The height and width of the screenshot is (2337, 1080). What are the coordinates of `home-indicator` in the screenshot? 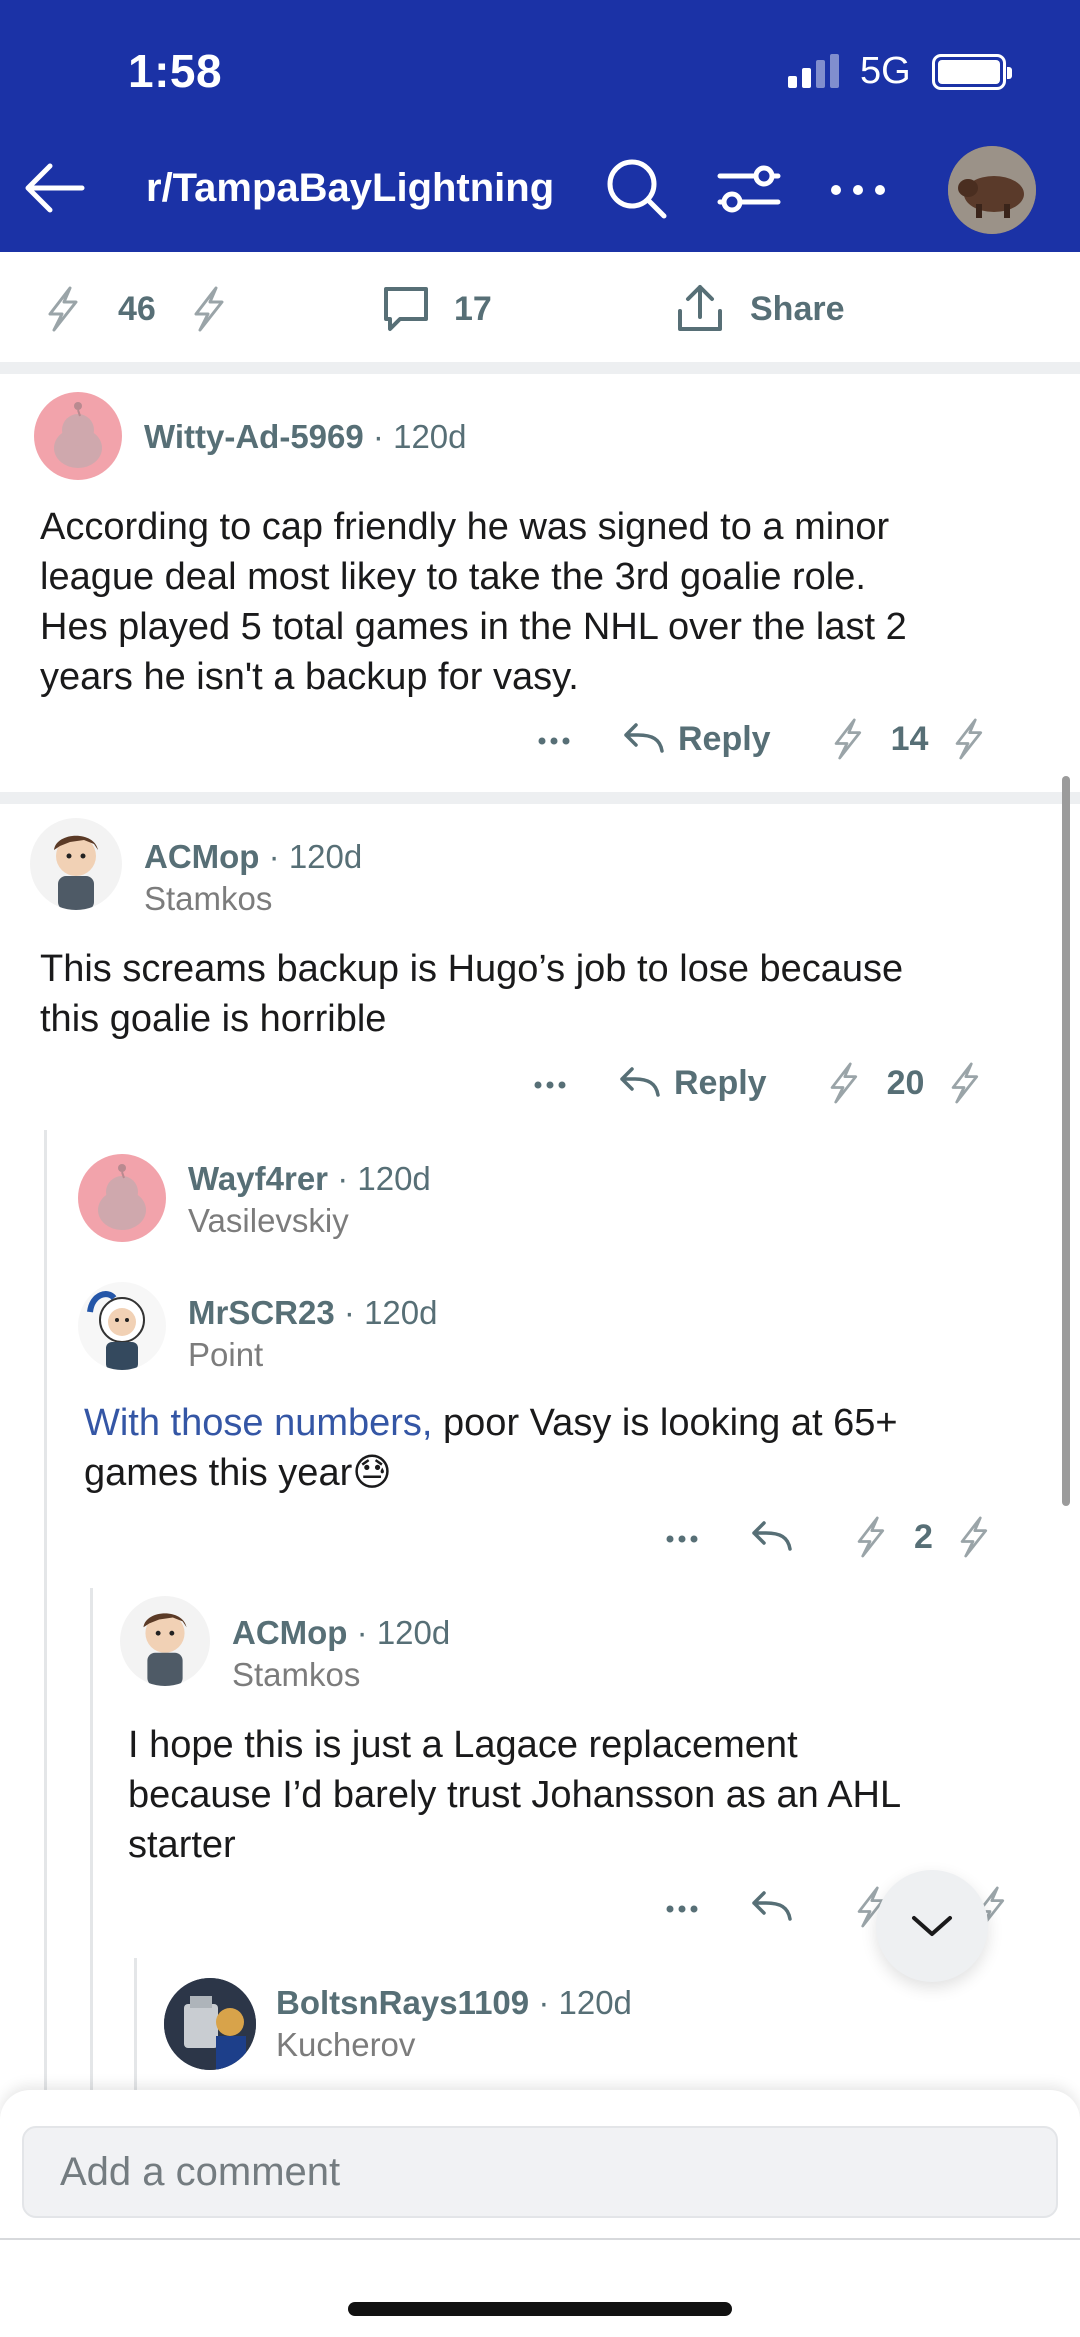 It's located at (540, 2309).